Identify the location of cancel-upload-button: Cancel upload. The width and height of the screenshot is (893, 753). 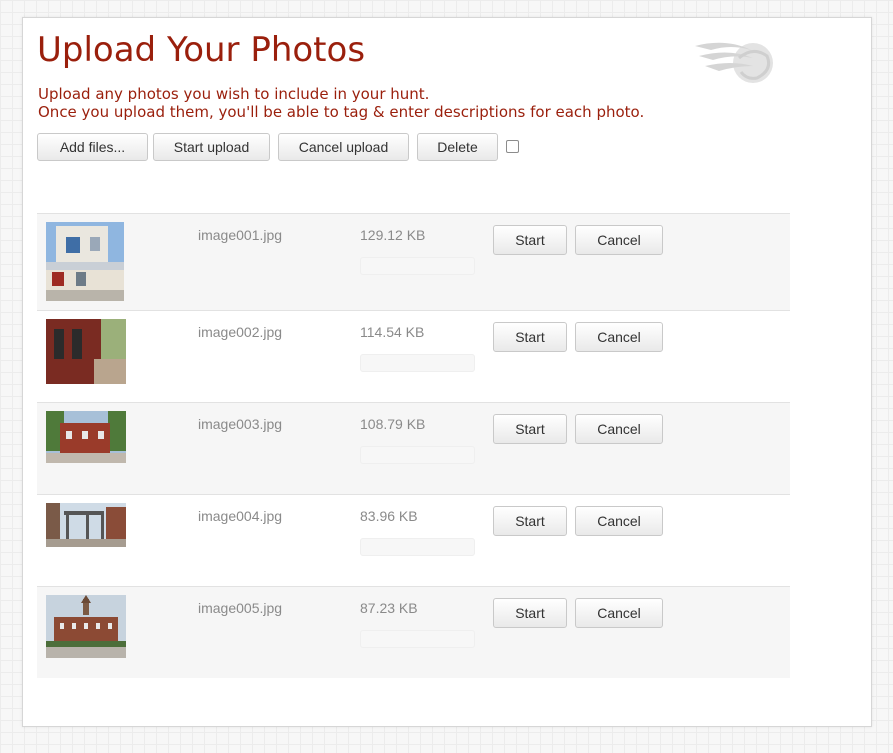
(343, 147).